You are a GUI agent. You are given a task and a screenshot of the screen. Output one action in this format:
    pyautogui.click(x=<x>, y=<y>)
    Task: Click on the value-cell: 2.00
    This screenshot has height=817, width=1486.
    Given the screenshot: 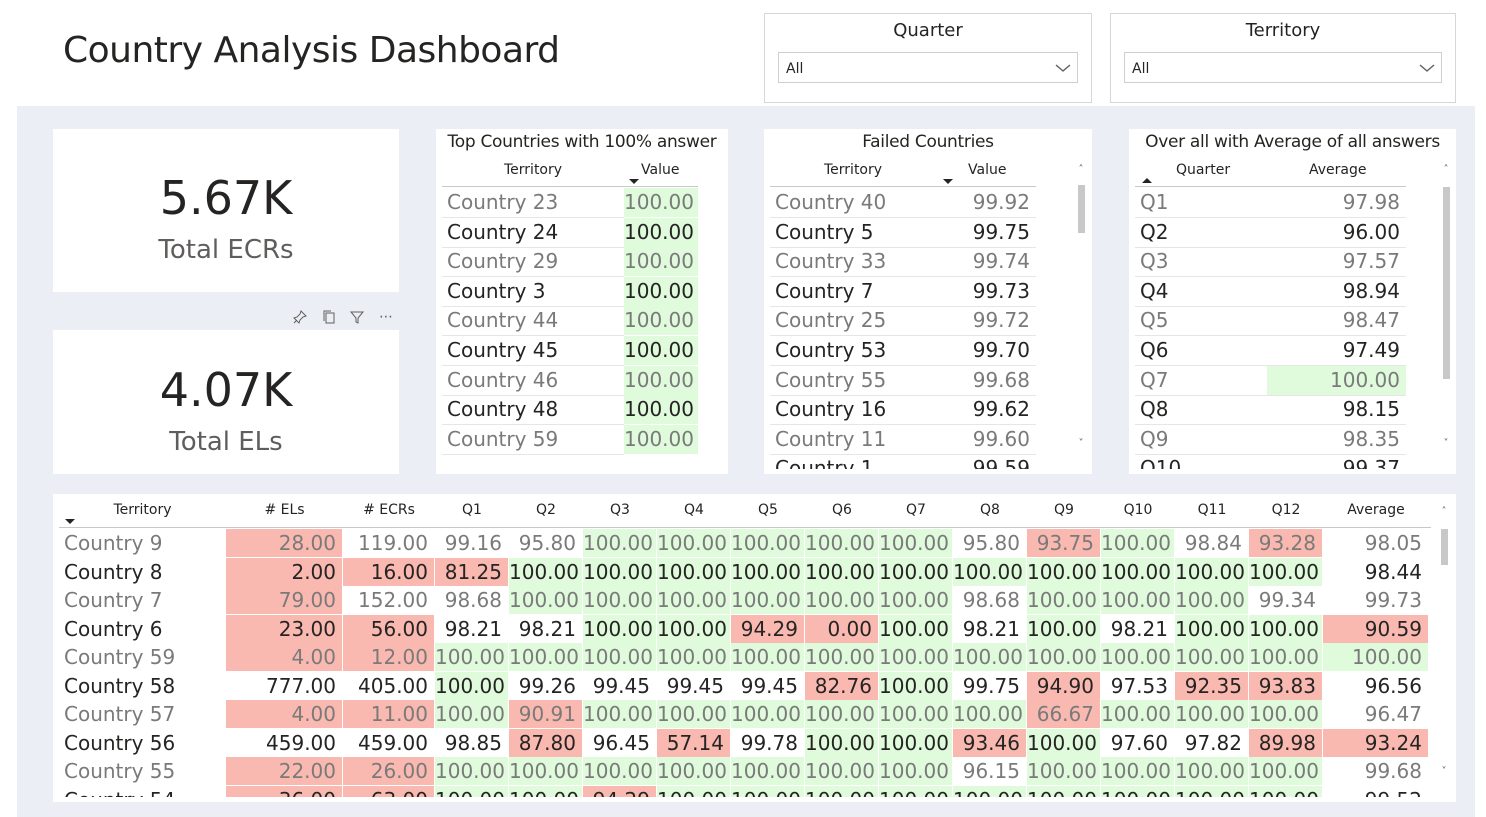 What is the action you would take?
    pyautogui.click(x=284, y=572)
    